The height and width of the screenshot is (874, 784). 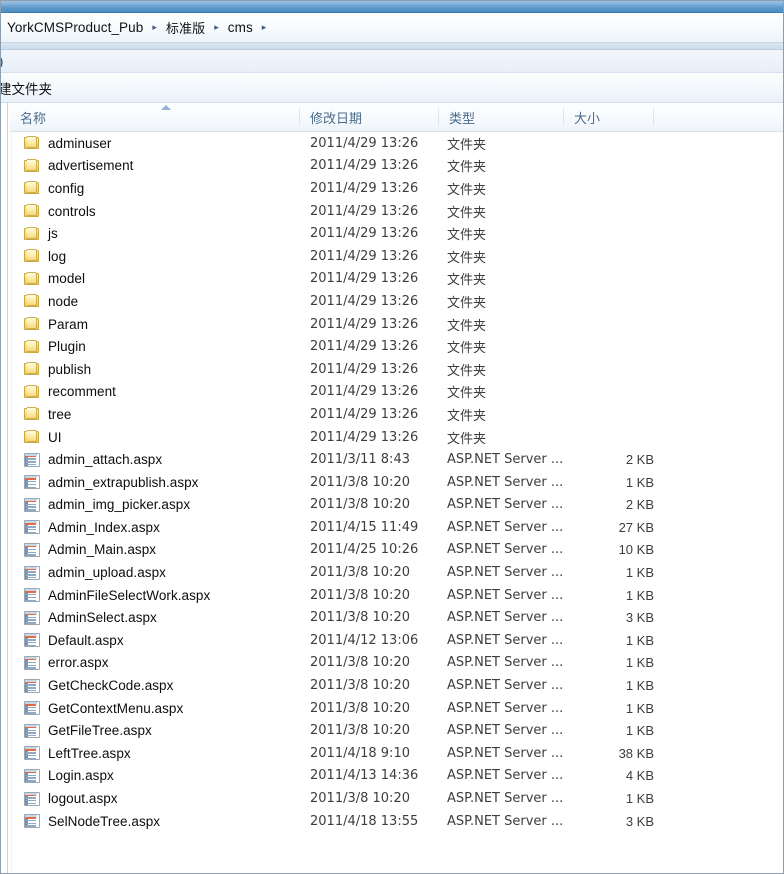 What do you see at coordinates (155, 301) in the screenshot?
I see `cell-name: node` at bounding box center [155, 301].